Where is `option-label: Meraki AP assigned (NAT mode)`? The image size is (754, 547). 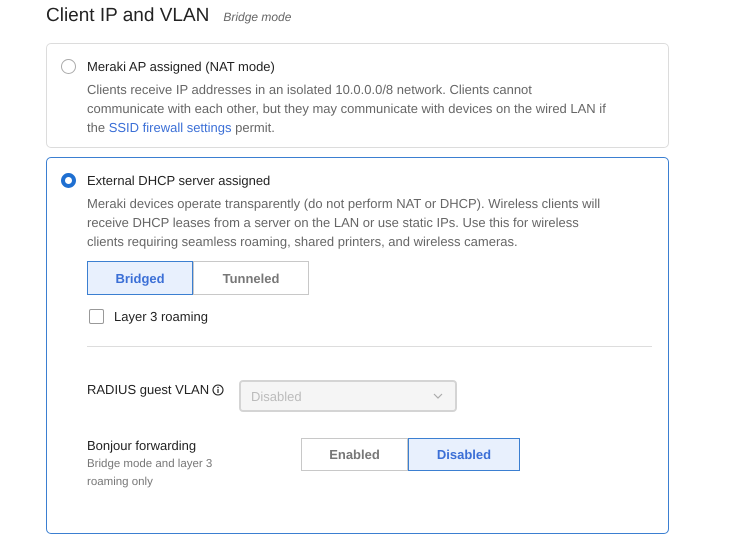
option-label: Meraki AP assigned (NAT mode) is located at coordinates (181, 66).